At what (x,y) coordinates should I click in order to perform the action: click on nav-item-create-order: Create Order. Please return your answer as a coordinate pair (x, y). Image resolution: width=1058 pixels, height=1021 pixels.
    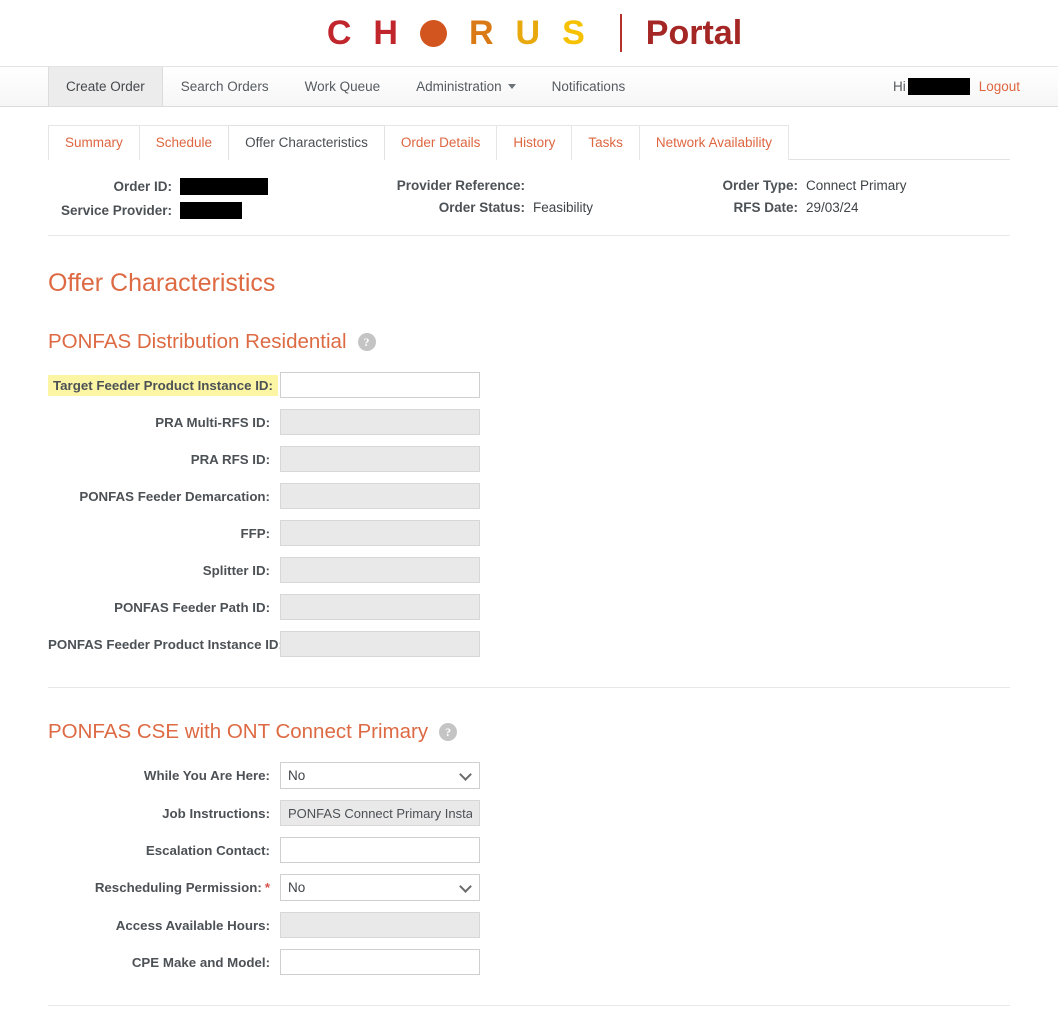
    Looking at the image, I should click on (105, 86).